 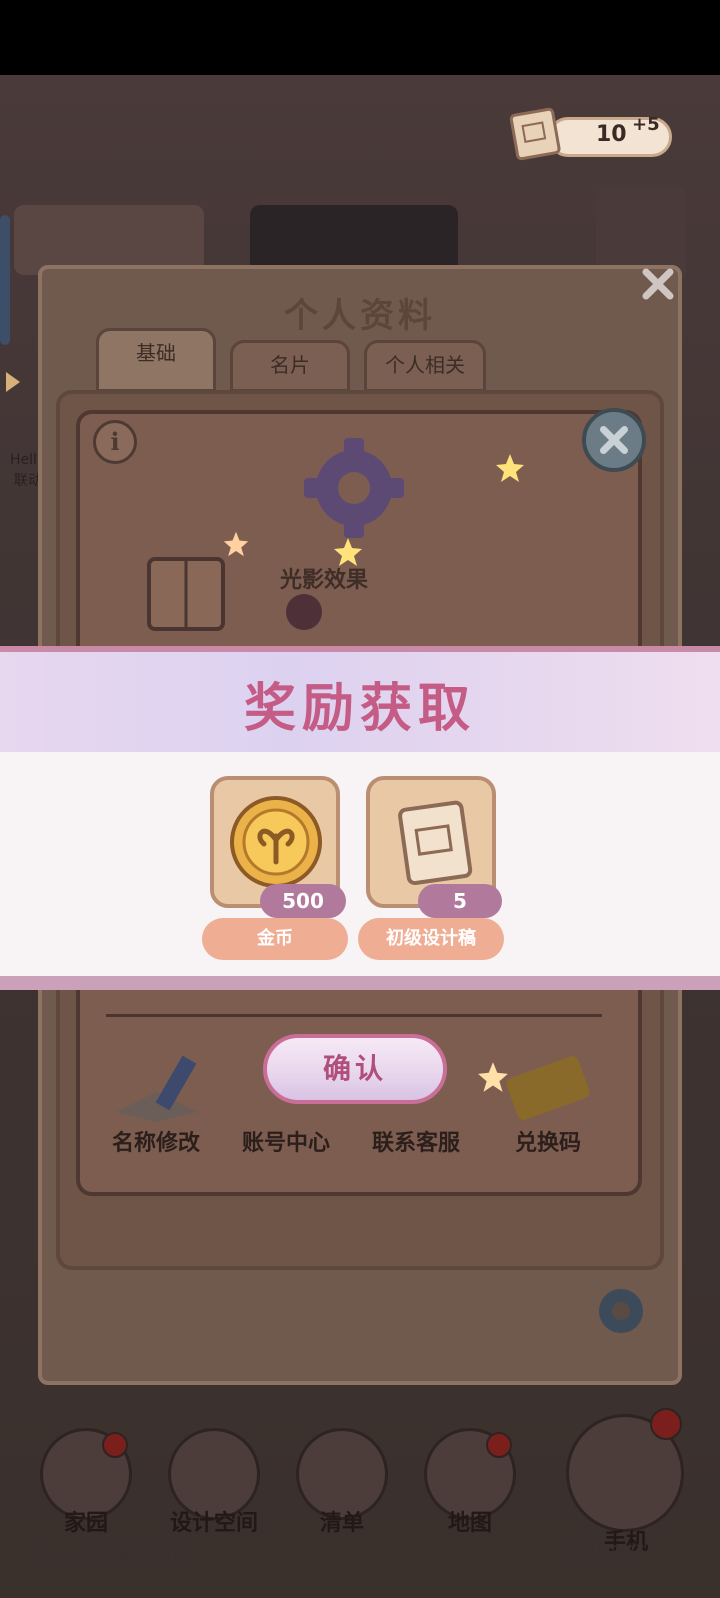 I want to click on tab-card: 名片, so click(x=290, y=366).